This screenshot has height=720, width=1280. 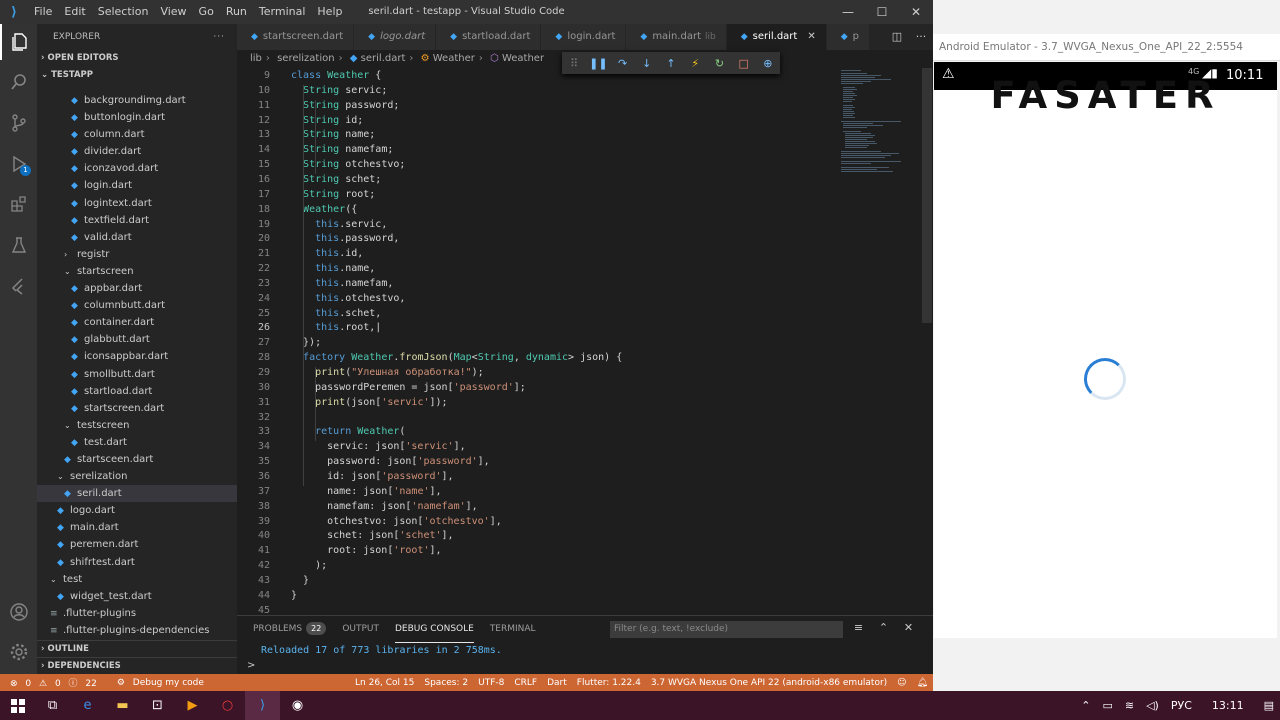 I want to click on volume-icon: ◁), so click(x=1152, y=705).